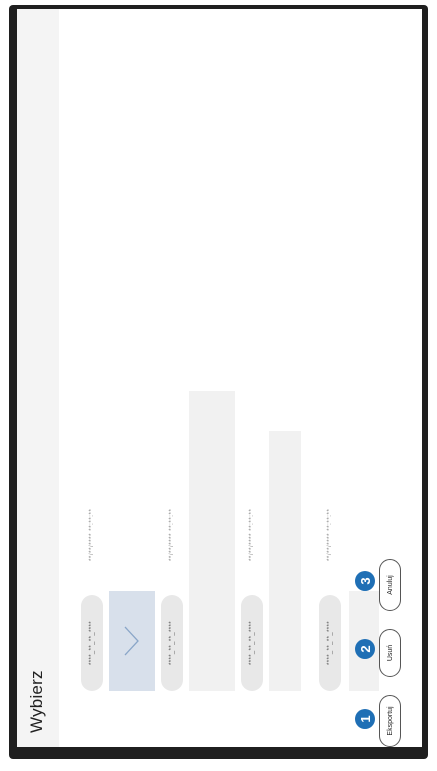 Image resolution: width=437 pixels, height=771 pixels. I want to click on export-button: Eksportuj, so click(390, 721).